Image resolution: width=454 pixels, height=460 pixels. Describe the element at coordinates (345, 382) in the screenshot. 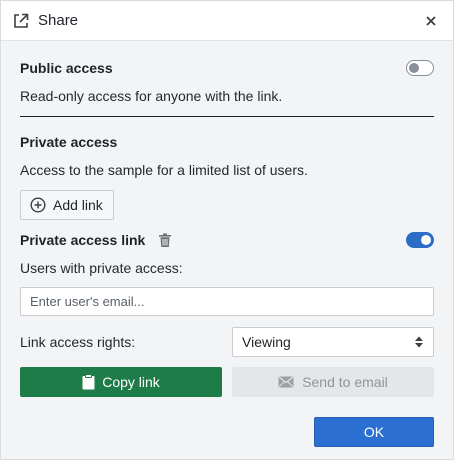

I see `send-to-email-label: Send to email` at that location.